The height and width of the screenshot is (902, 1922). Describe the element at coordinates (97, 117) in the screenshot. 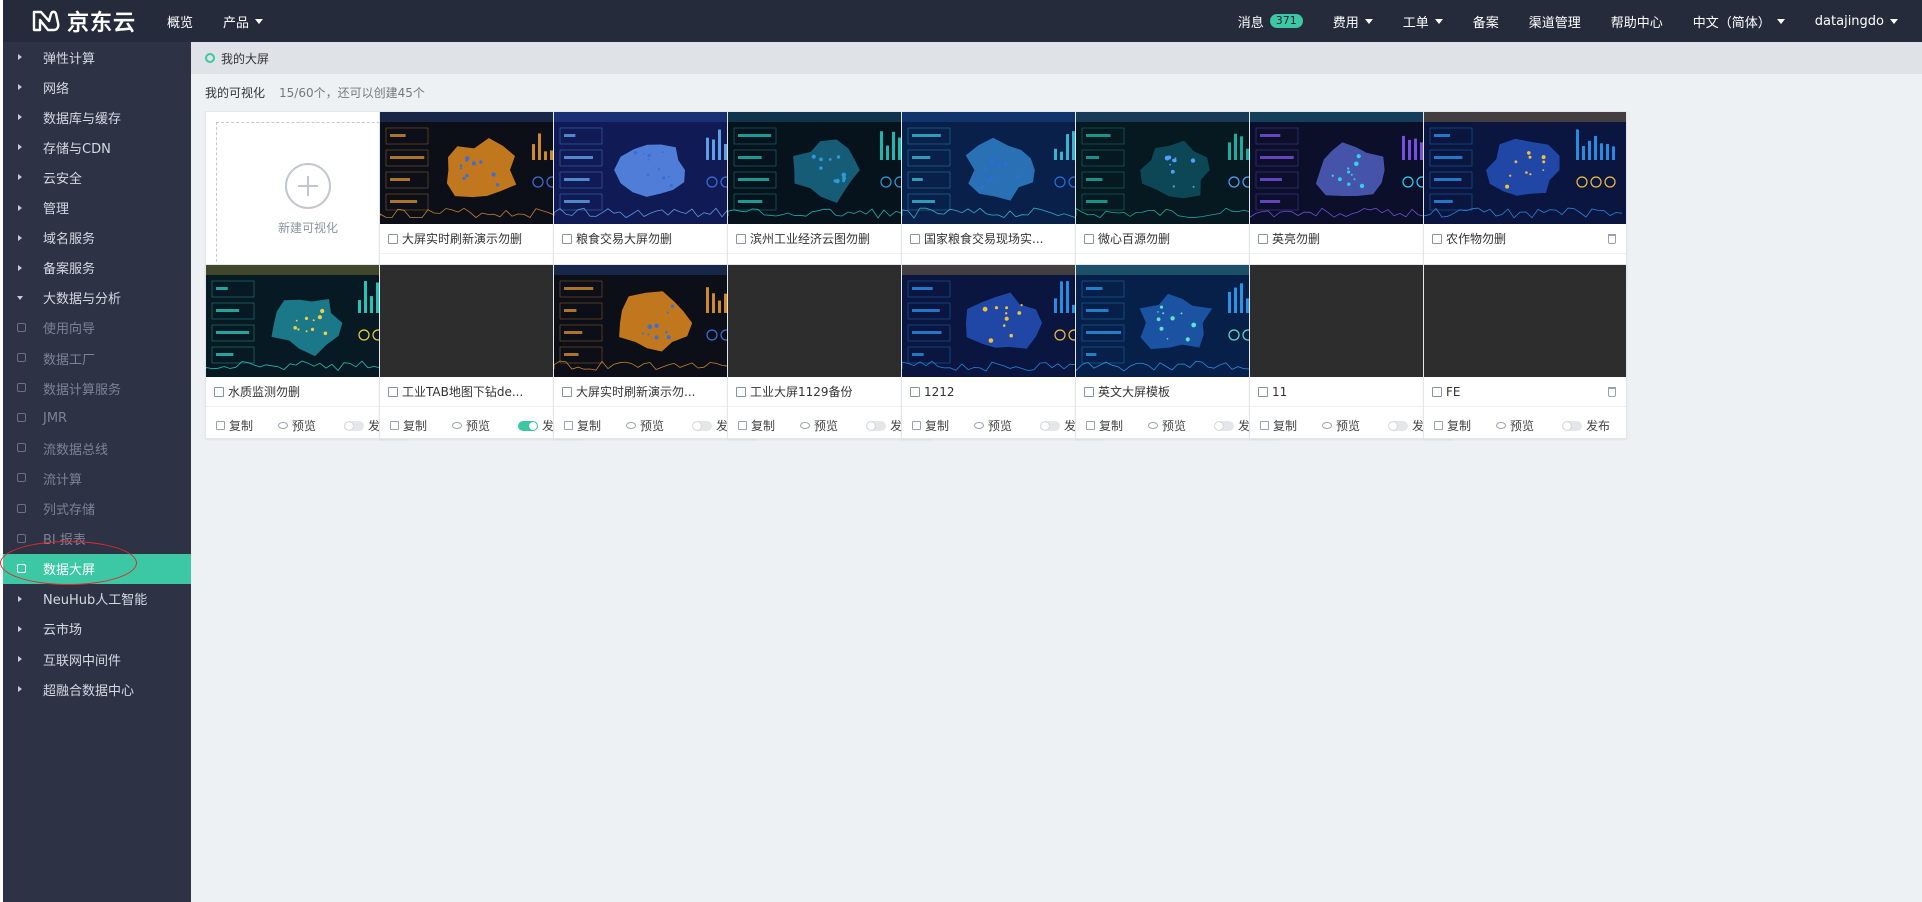

I see `sidebar-item: 数据库与缓存` at that location.